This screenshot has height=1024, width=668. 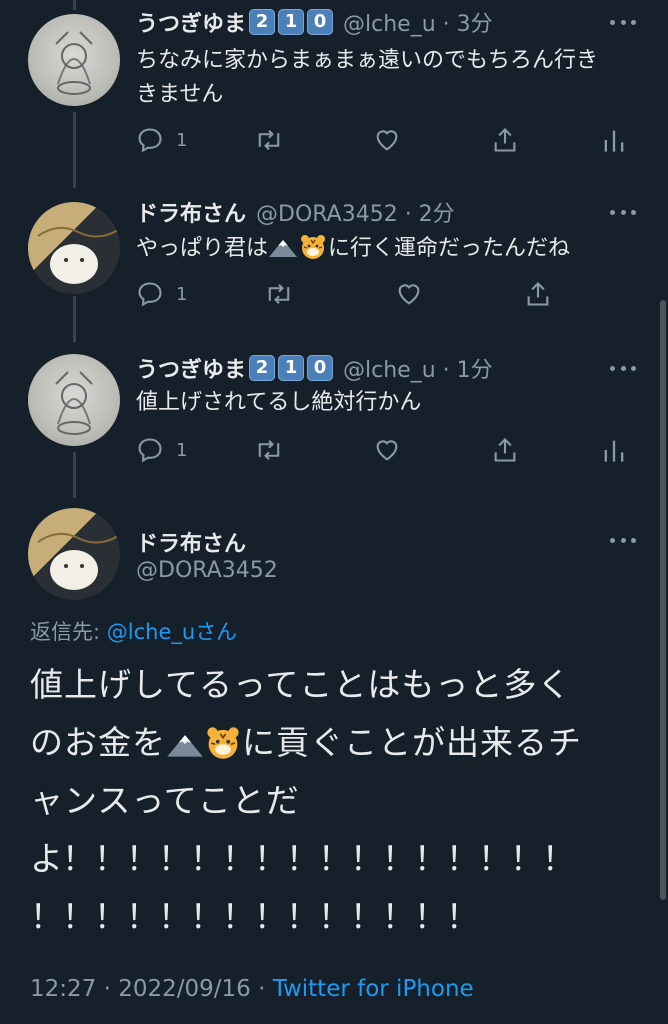 I want to click on main-text-line: 値上げしてるってことはもっと多く, so click(x=301, y=684).